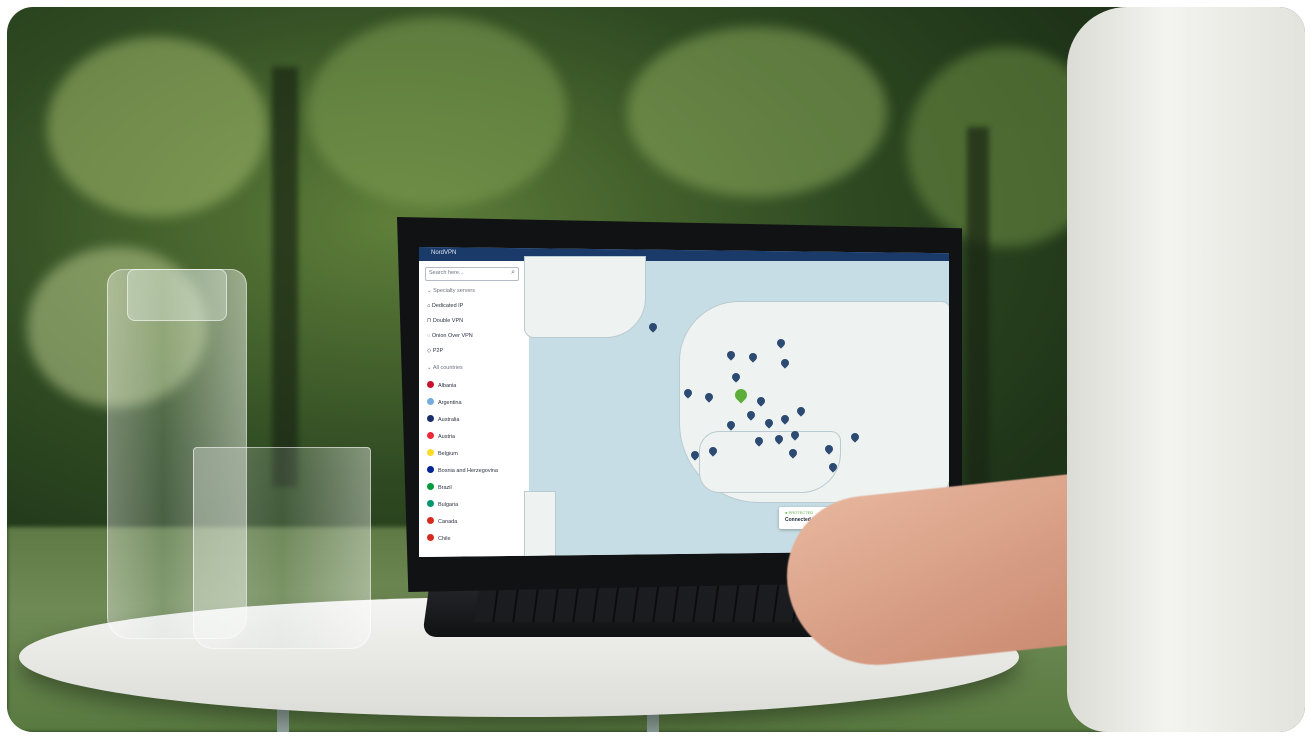 The width and height of the screenshot is (1312, 739). I want to click on app-title: NordVPN, so click(444, 253).